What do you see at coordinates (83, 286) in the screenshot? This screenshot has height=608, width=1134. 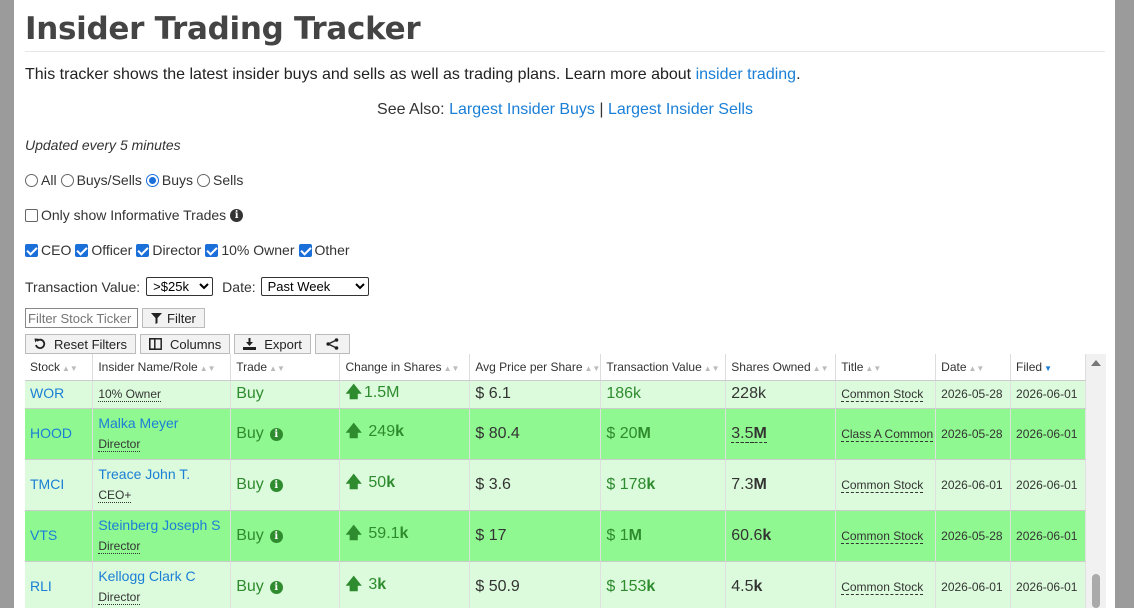 I see `transaction-value-label: Transaction Value:` at bounding box center [83, 286].